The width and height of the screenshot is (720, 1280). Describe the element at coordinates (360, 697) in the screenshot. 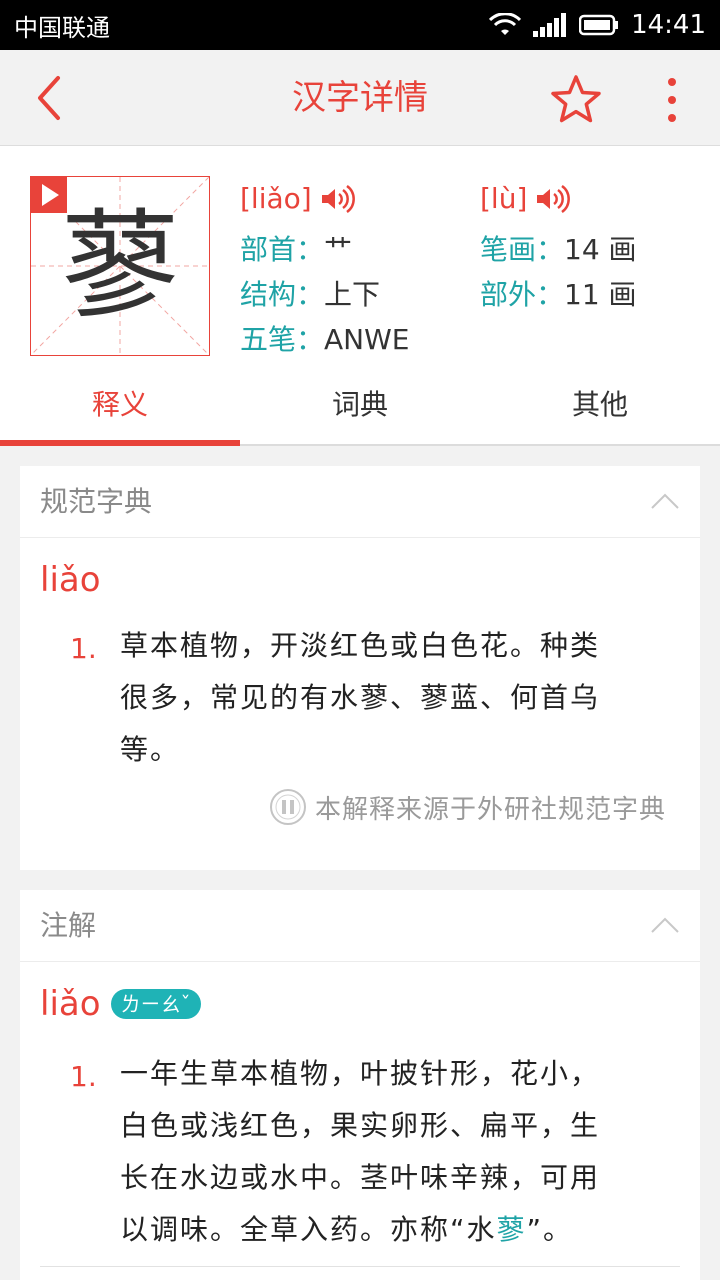

I see `definition-text: 草本植物，开淡红色或白色花。种类 很多，常见的有水蓼、蓼蓝、何首乌 等。` at that location.